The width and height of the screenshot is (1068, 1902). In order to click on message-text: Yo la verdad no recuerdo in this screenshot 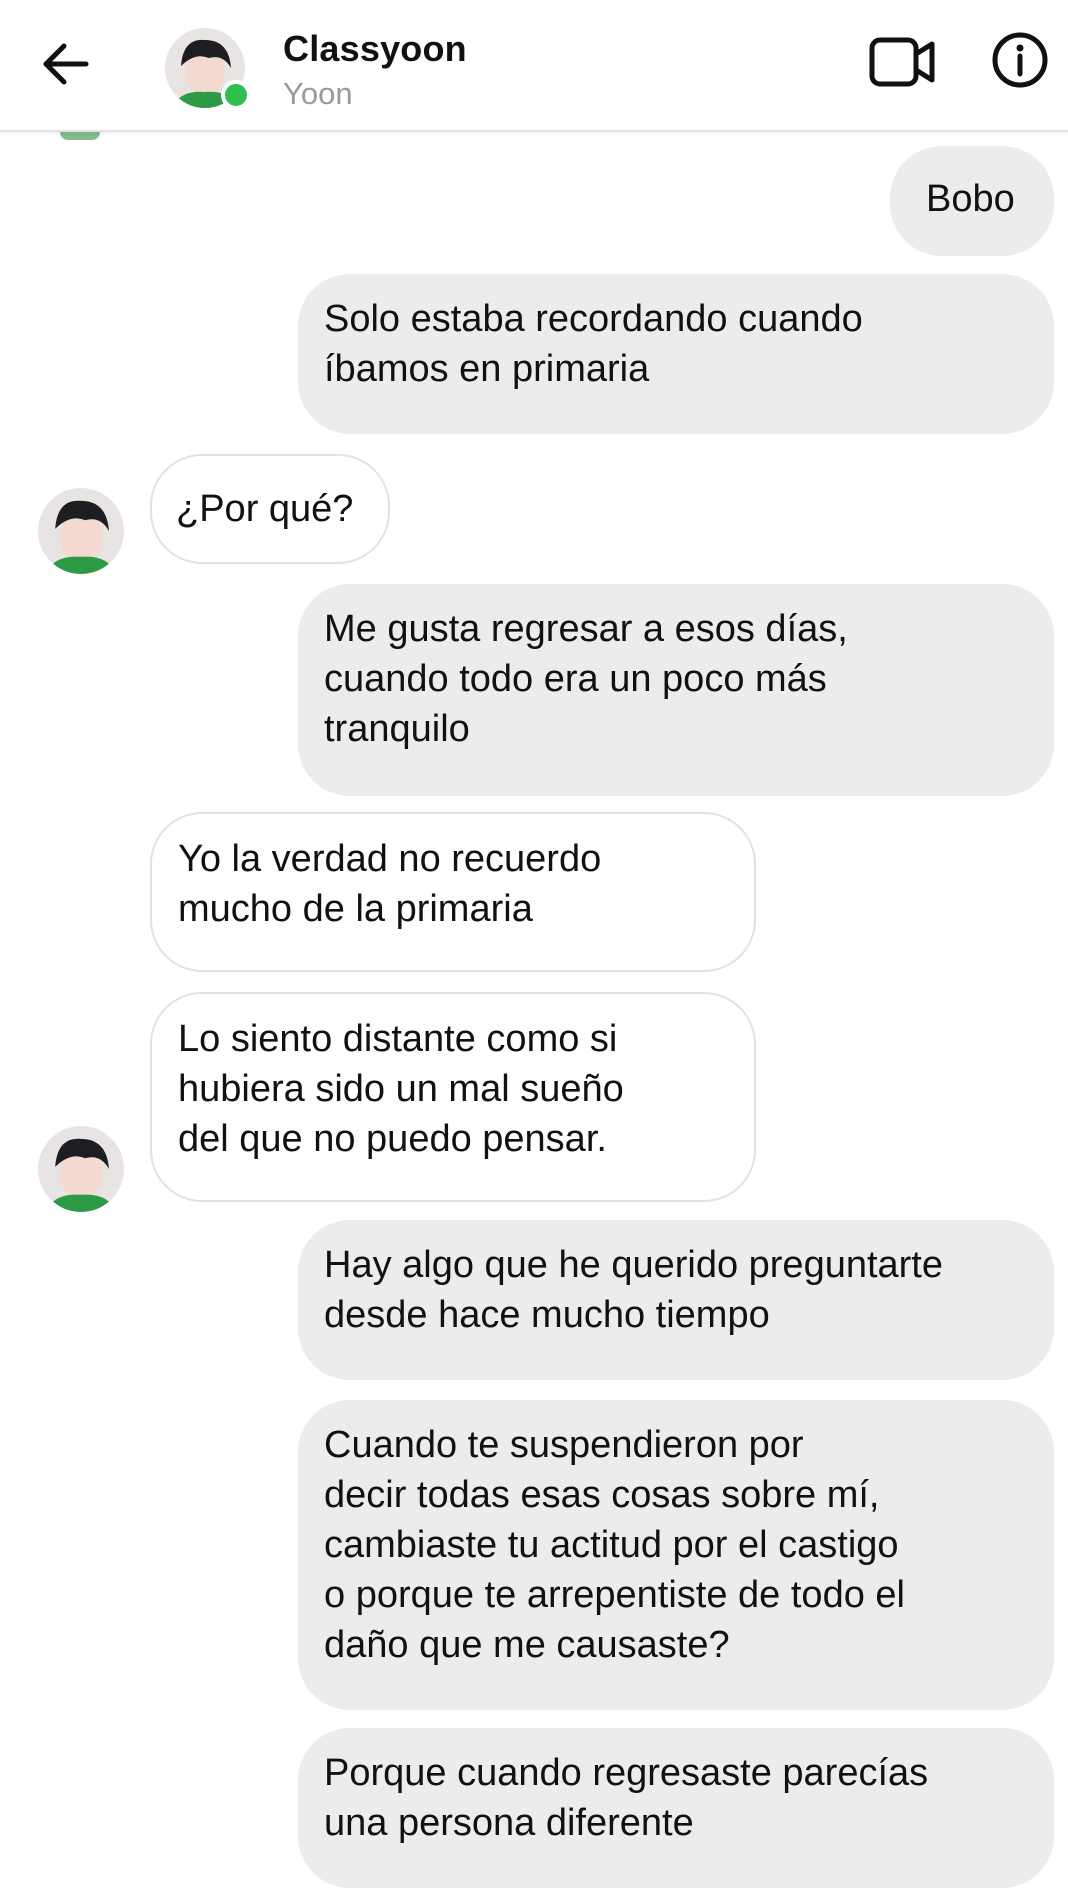, I will do `click(390, 859)`.